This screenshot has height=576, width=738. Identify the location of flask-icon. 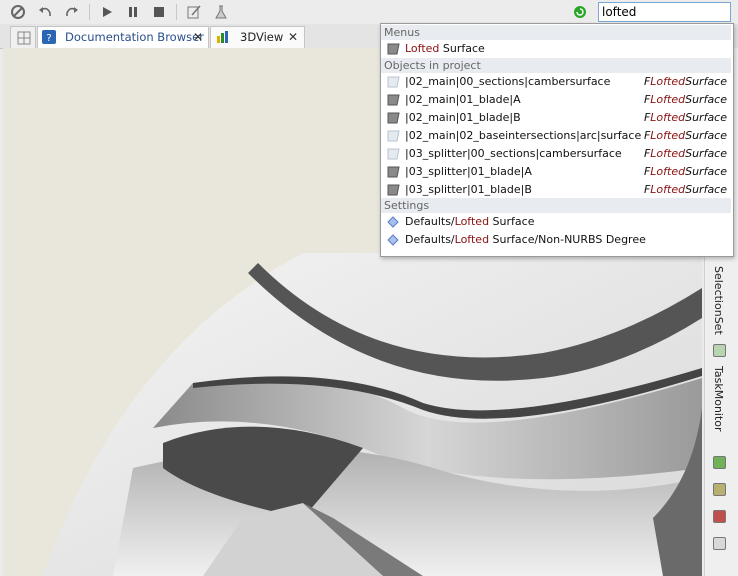
(221, 12).